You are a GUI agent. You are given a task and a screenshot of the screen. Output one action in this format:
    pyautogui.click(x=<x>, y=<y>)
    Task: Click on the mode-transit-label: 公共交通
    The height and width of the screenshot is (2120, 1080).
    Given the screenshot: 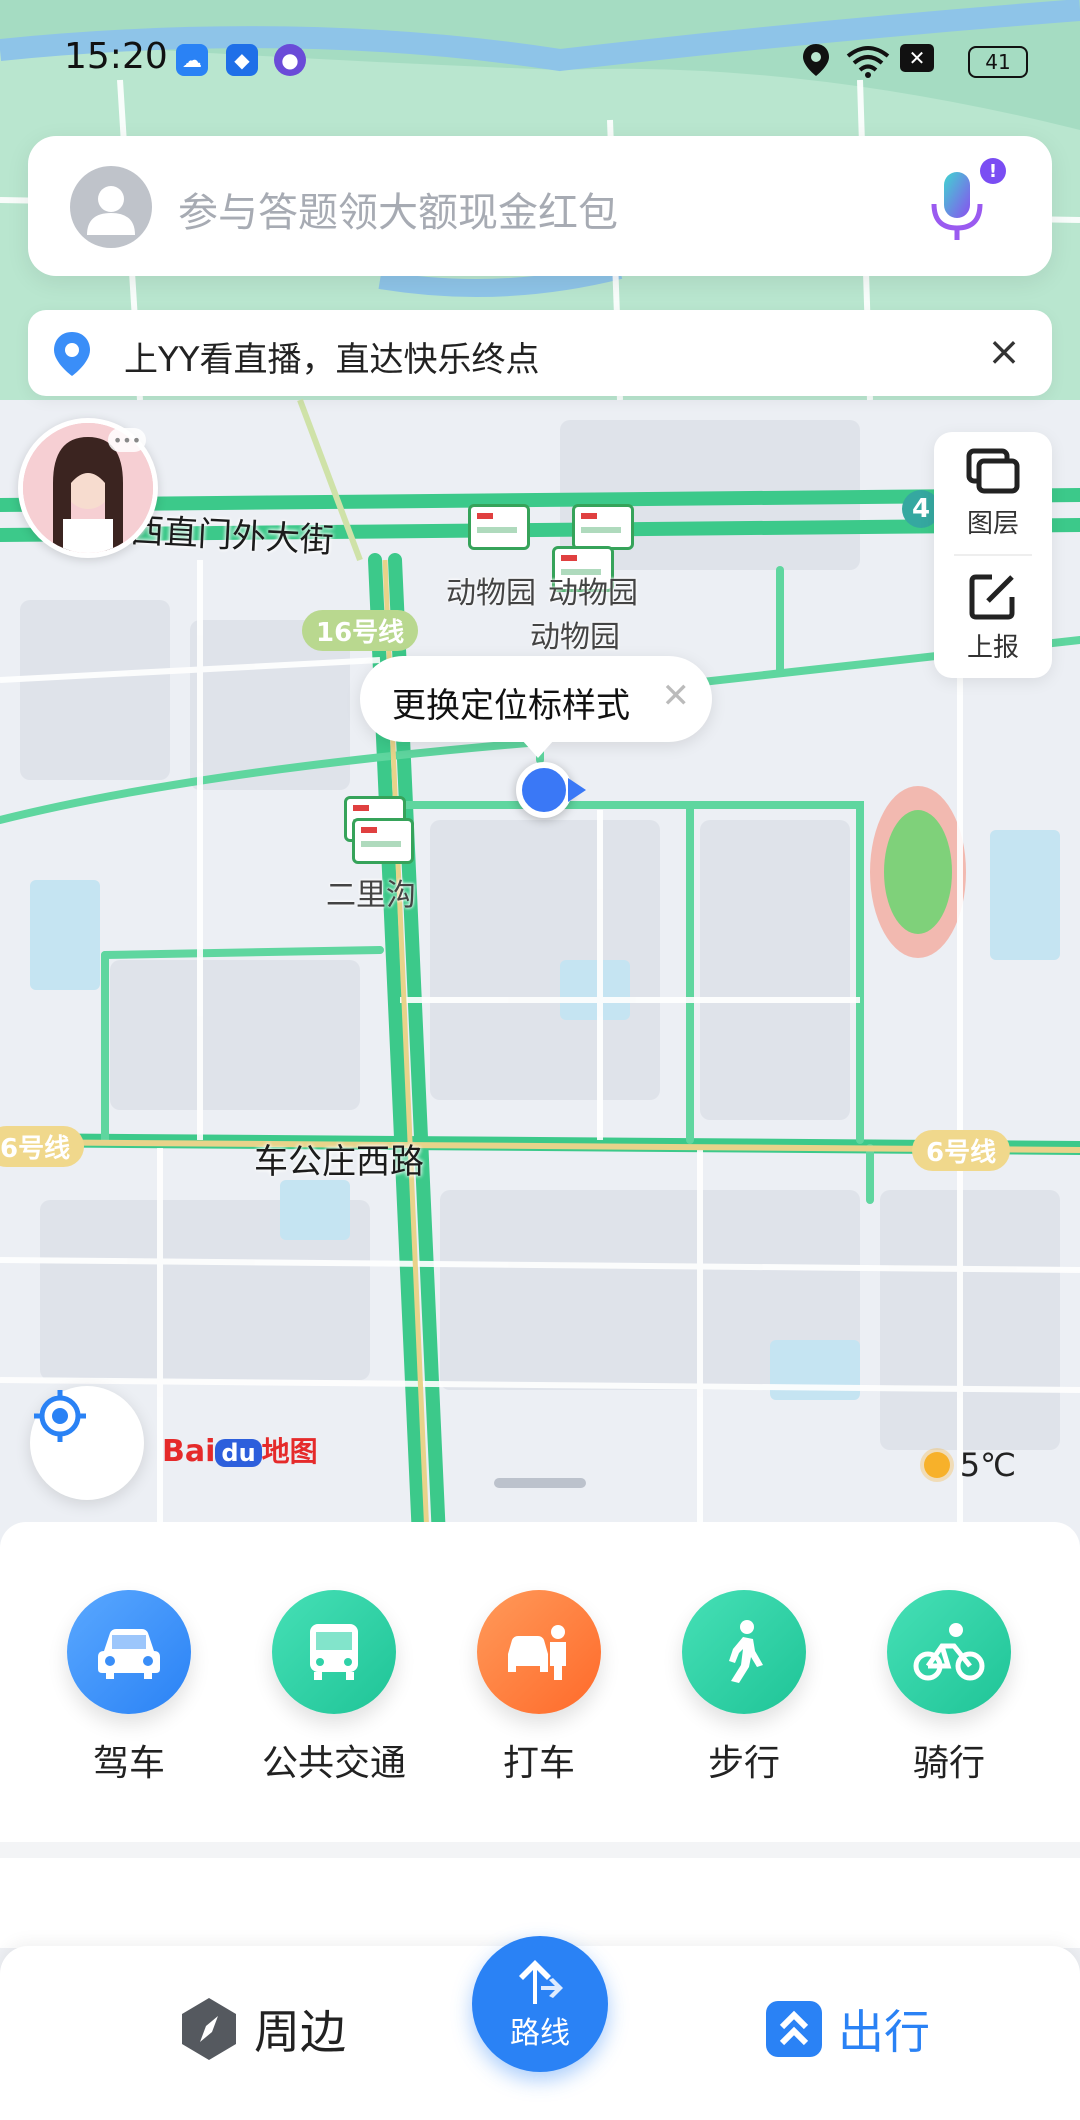 What is the action you would take?
    pyautogui.click(x=333, y=1763)
    